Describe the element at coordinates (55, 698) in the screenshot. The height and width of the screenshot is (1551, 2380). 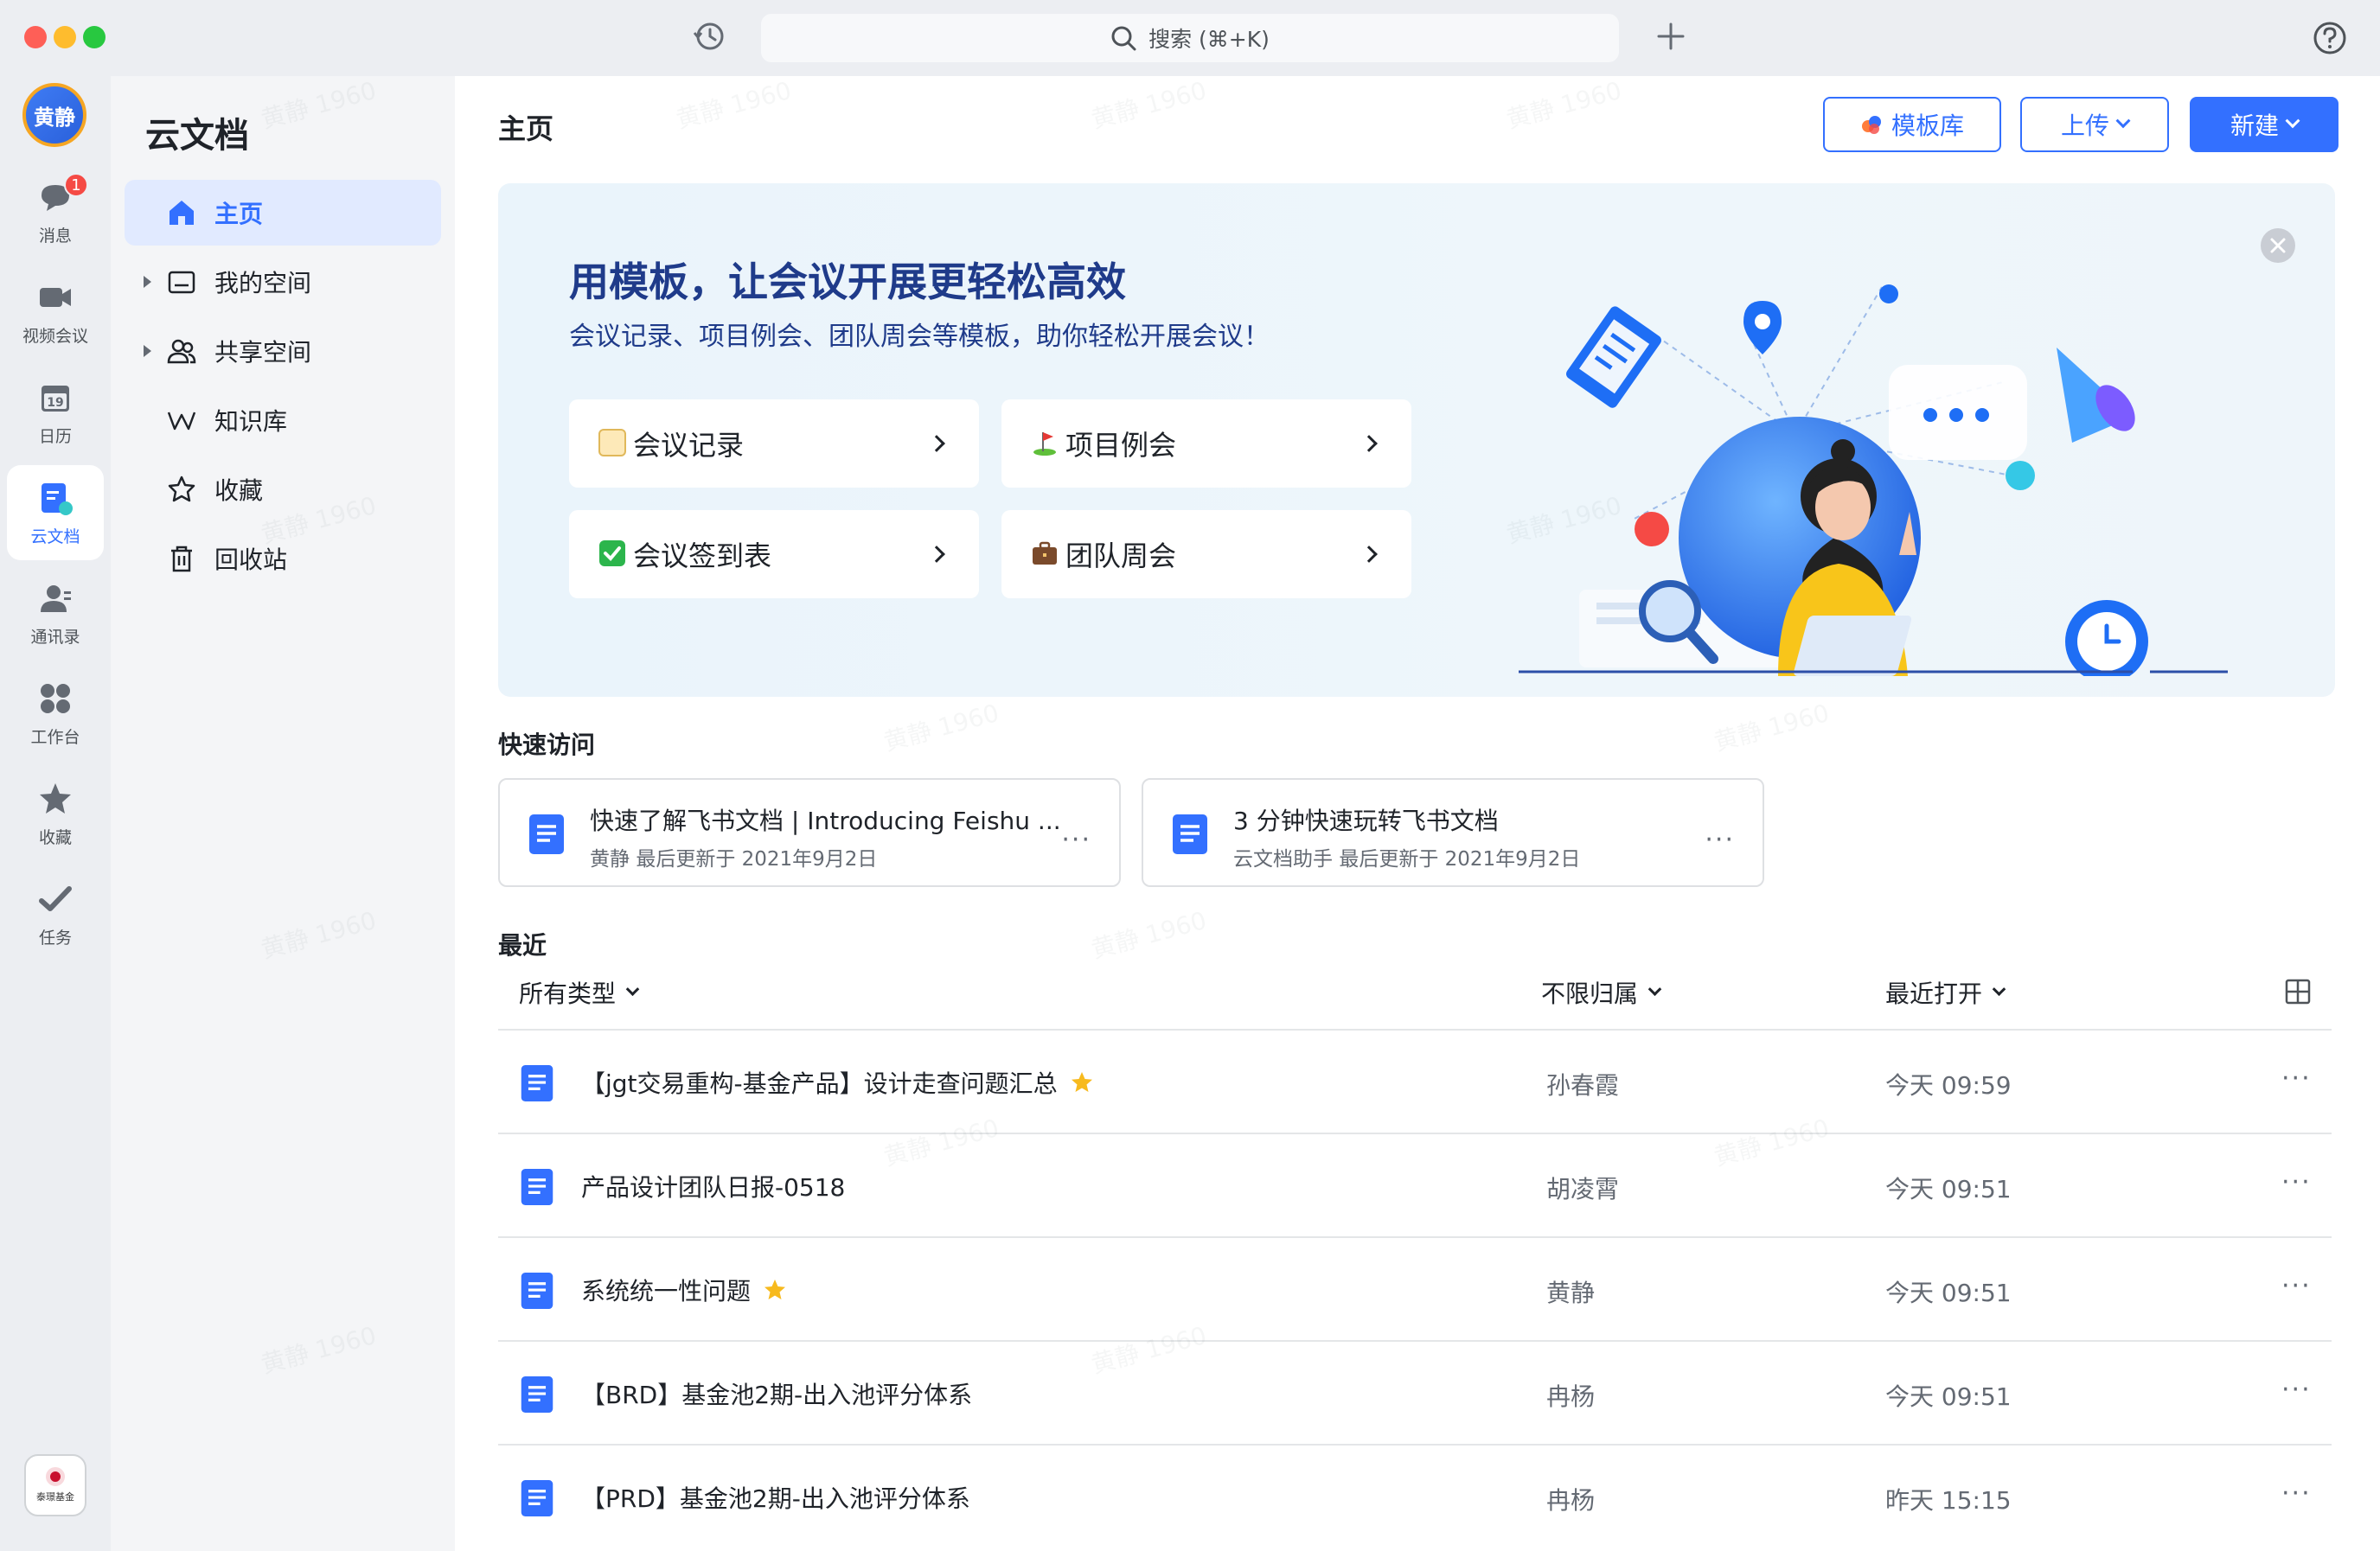
I see `apps-grid-icon` at that location.